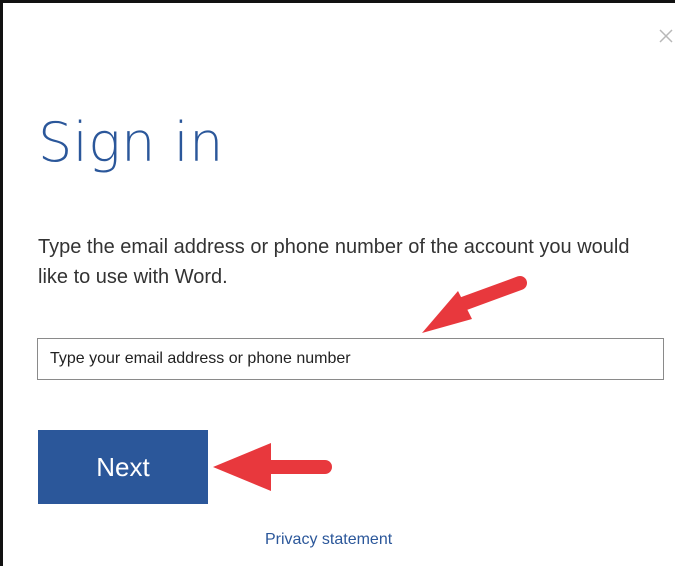 The image size is (675, 566). I want to click on email-field, so click(350, 359).